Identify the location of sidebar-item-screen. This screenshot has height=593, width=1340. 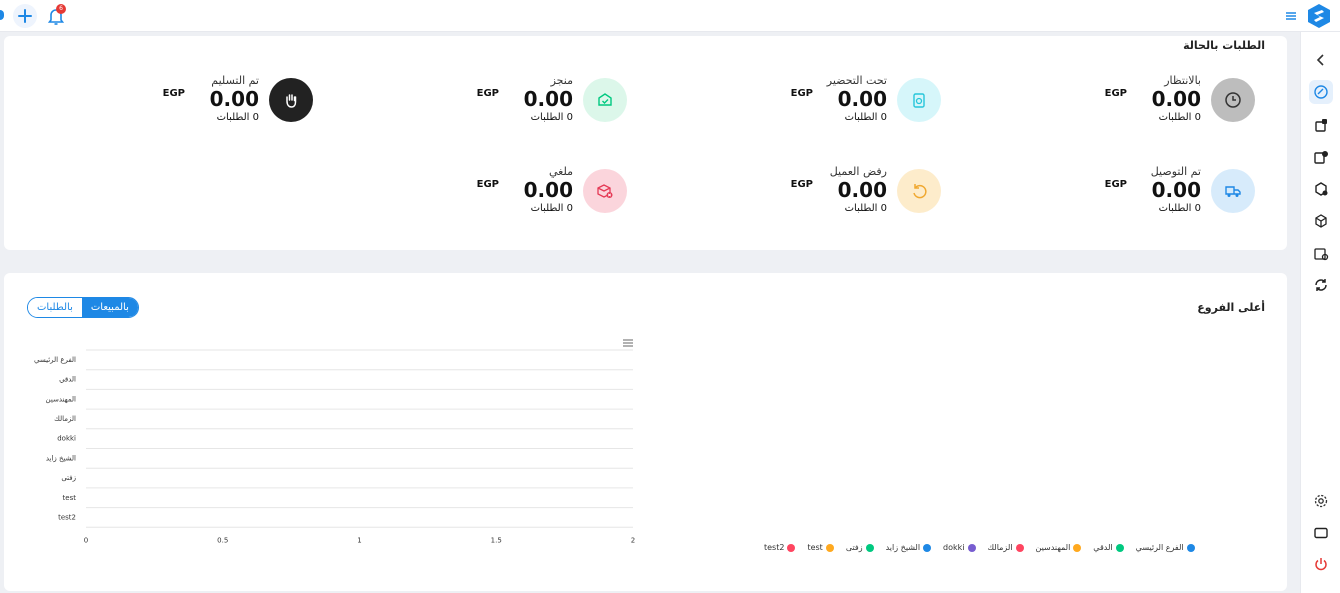
(1321, 533).